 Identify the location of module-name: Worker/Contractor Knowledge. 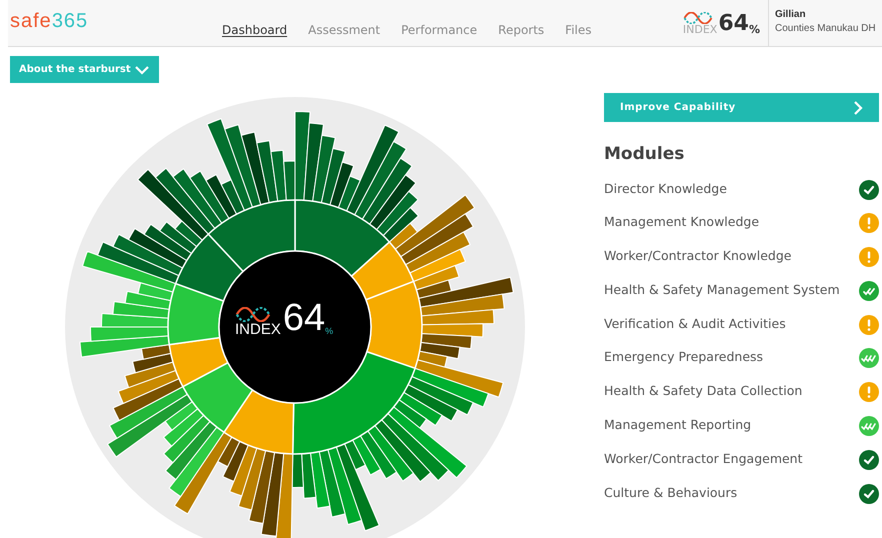
(698, 256).